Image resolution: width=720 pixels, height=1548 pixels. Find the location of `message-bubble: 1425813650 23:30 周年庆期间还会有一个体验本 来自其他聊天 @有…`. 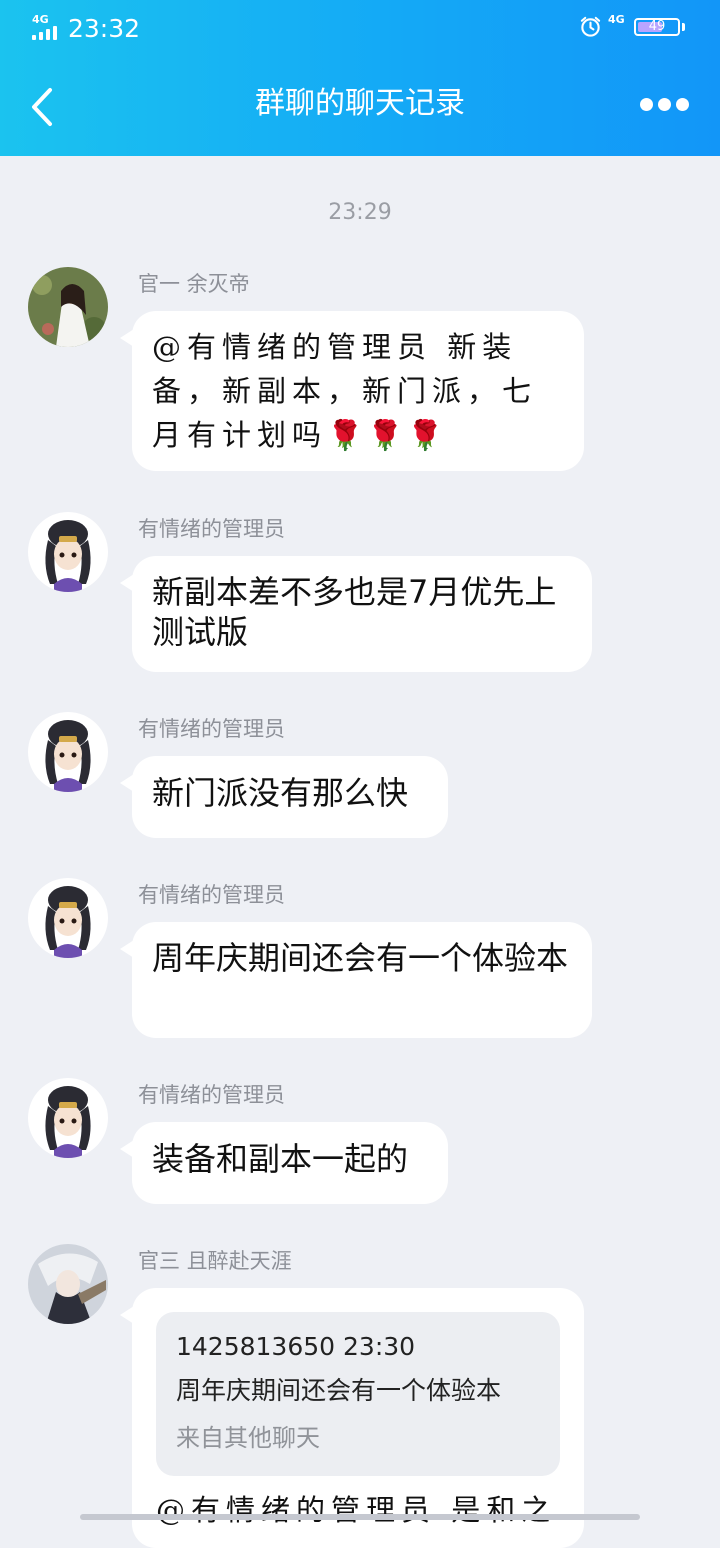

message-bubble: 1425813650 23:30 周年庆期间还会有一个体验本 来自其他聊天 @有… is located at coordinates (352, 1418).